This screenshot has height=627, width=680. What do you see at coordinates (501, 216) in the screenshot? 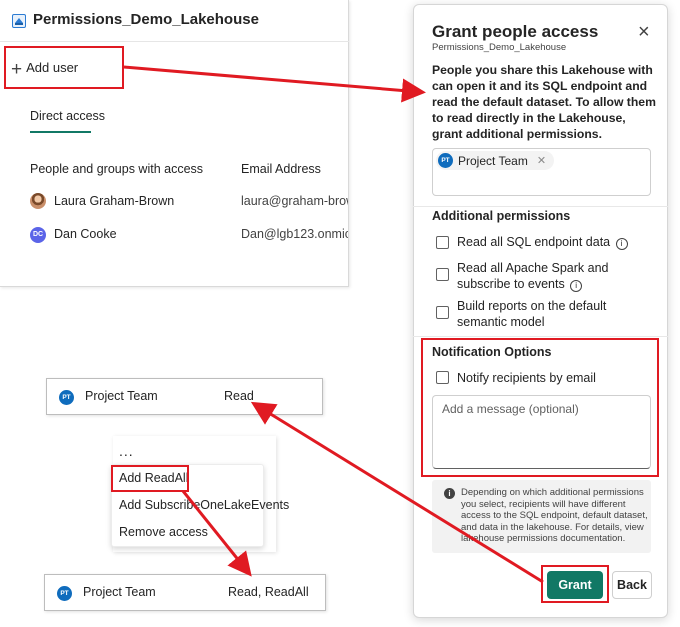
I see `additional-permissions-heading: Additional permissions` at bounding box center [501, 216].